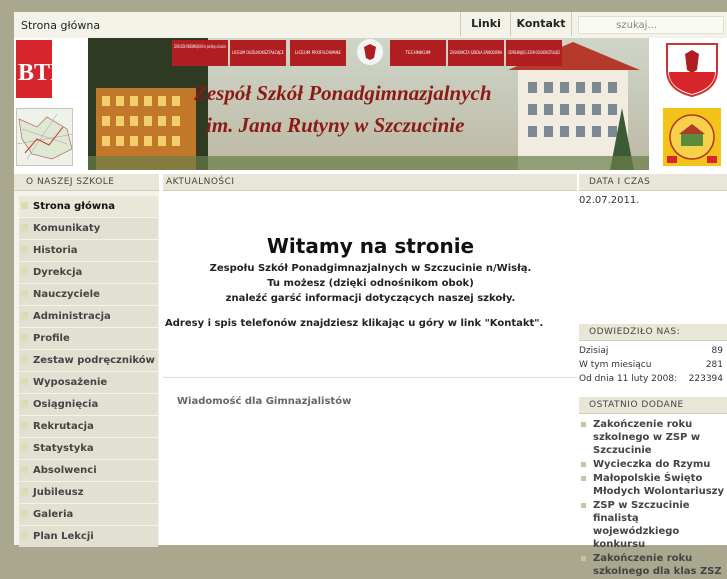 This screenshot has width=727, height=579. I want to click on visits-total: Od dnia 11 luty 2008: 223394, so click(651, 379).